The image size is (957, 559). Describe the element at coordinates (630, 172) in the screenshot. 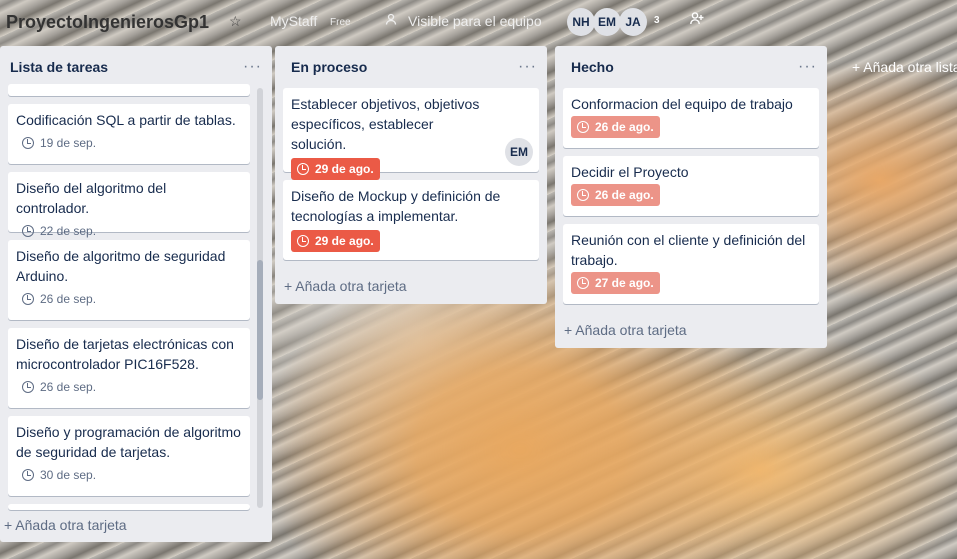

I see `card-title: Decidir el Proyecto` at that location.